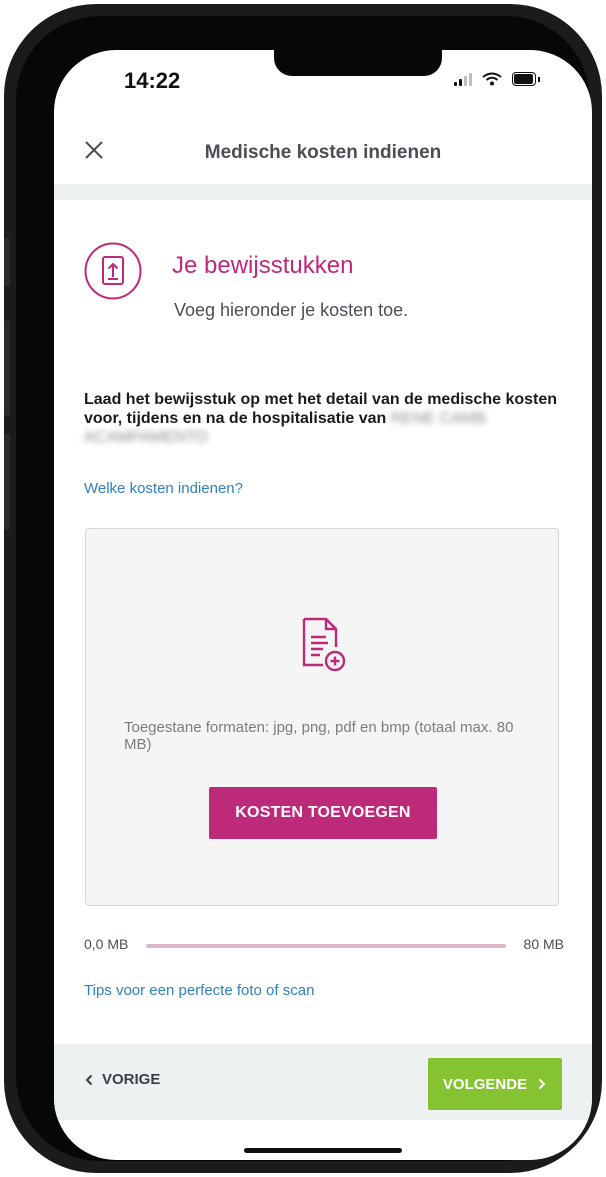  Describe the element at coordinates (323, 813) in the screenshot. I see `add-costs-button: KOSTEN TOEVOEGEN` at that location.